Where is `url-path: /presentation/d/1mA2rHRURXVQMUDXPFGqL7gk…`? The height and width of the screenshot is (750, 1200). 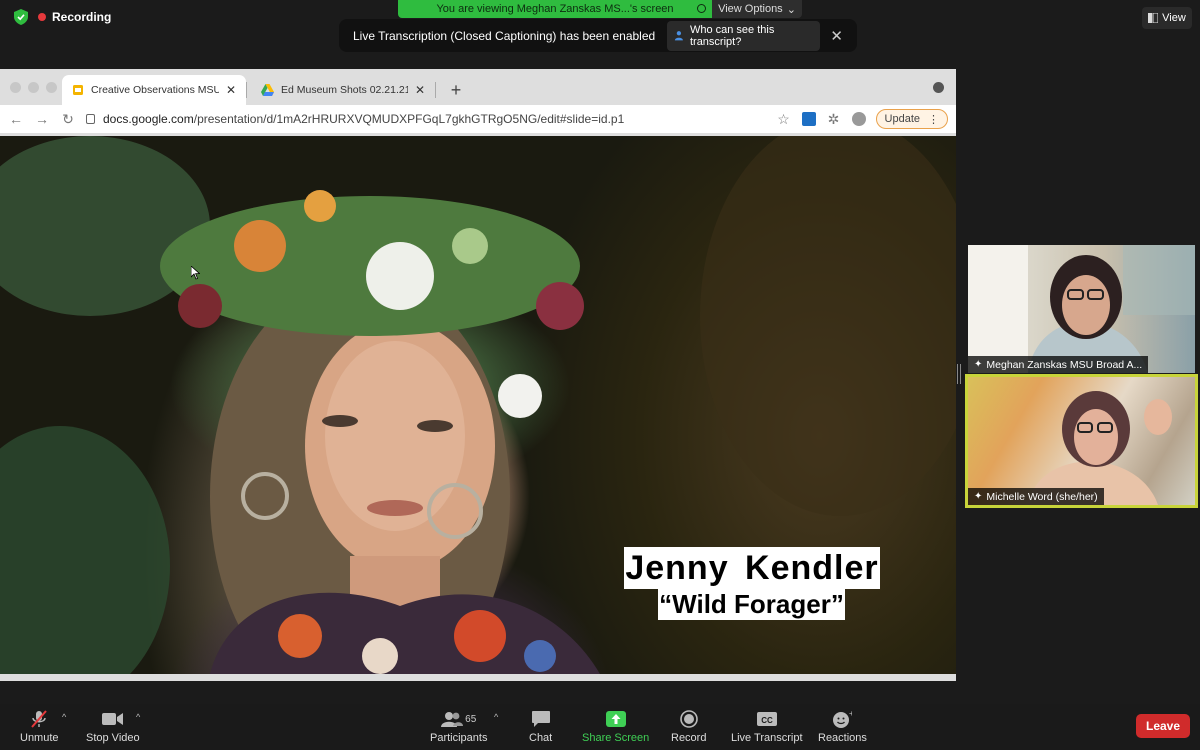 url-path: /presentation/d/1mA2rHRURXVQMUDXPFGqL7gk… is located at coordinates (409, 119).